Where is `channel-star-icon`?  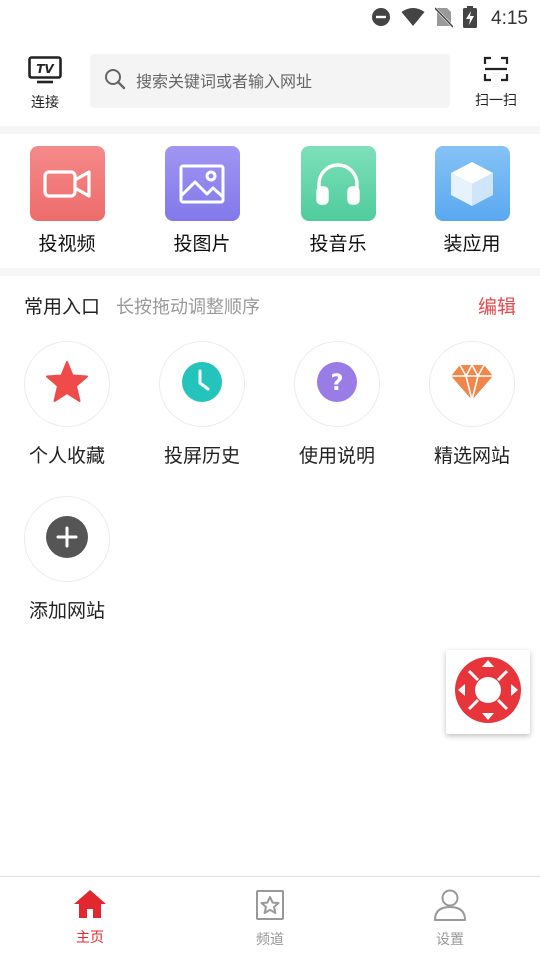 channel-star-icon is located at coordinates (270, 907).